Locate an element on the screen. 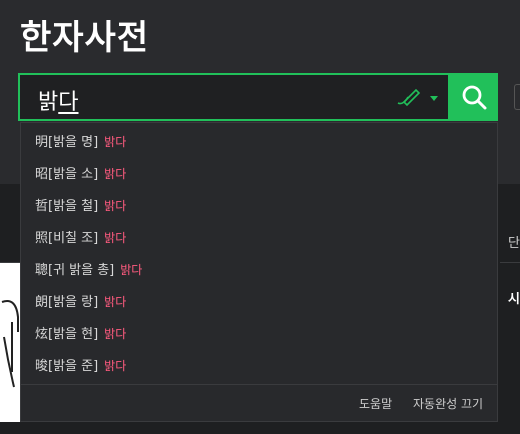  dropdown-footer: 도움말 자동완성 끄기 is located at coordinates (259, 402).